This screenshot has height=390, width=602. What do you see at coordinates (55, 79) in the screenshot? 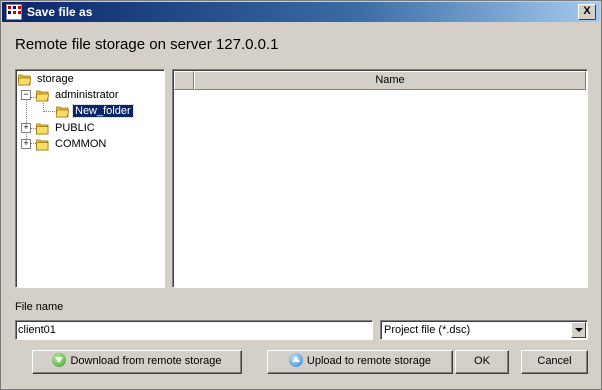
I see `tree-item-label: storage` at bounding box center [55, 79].